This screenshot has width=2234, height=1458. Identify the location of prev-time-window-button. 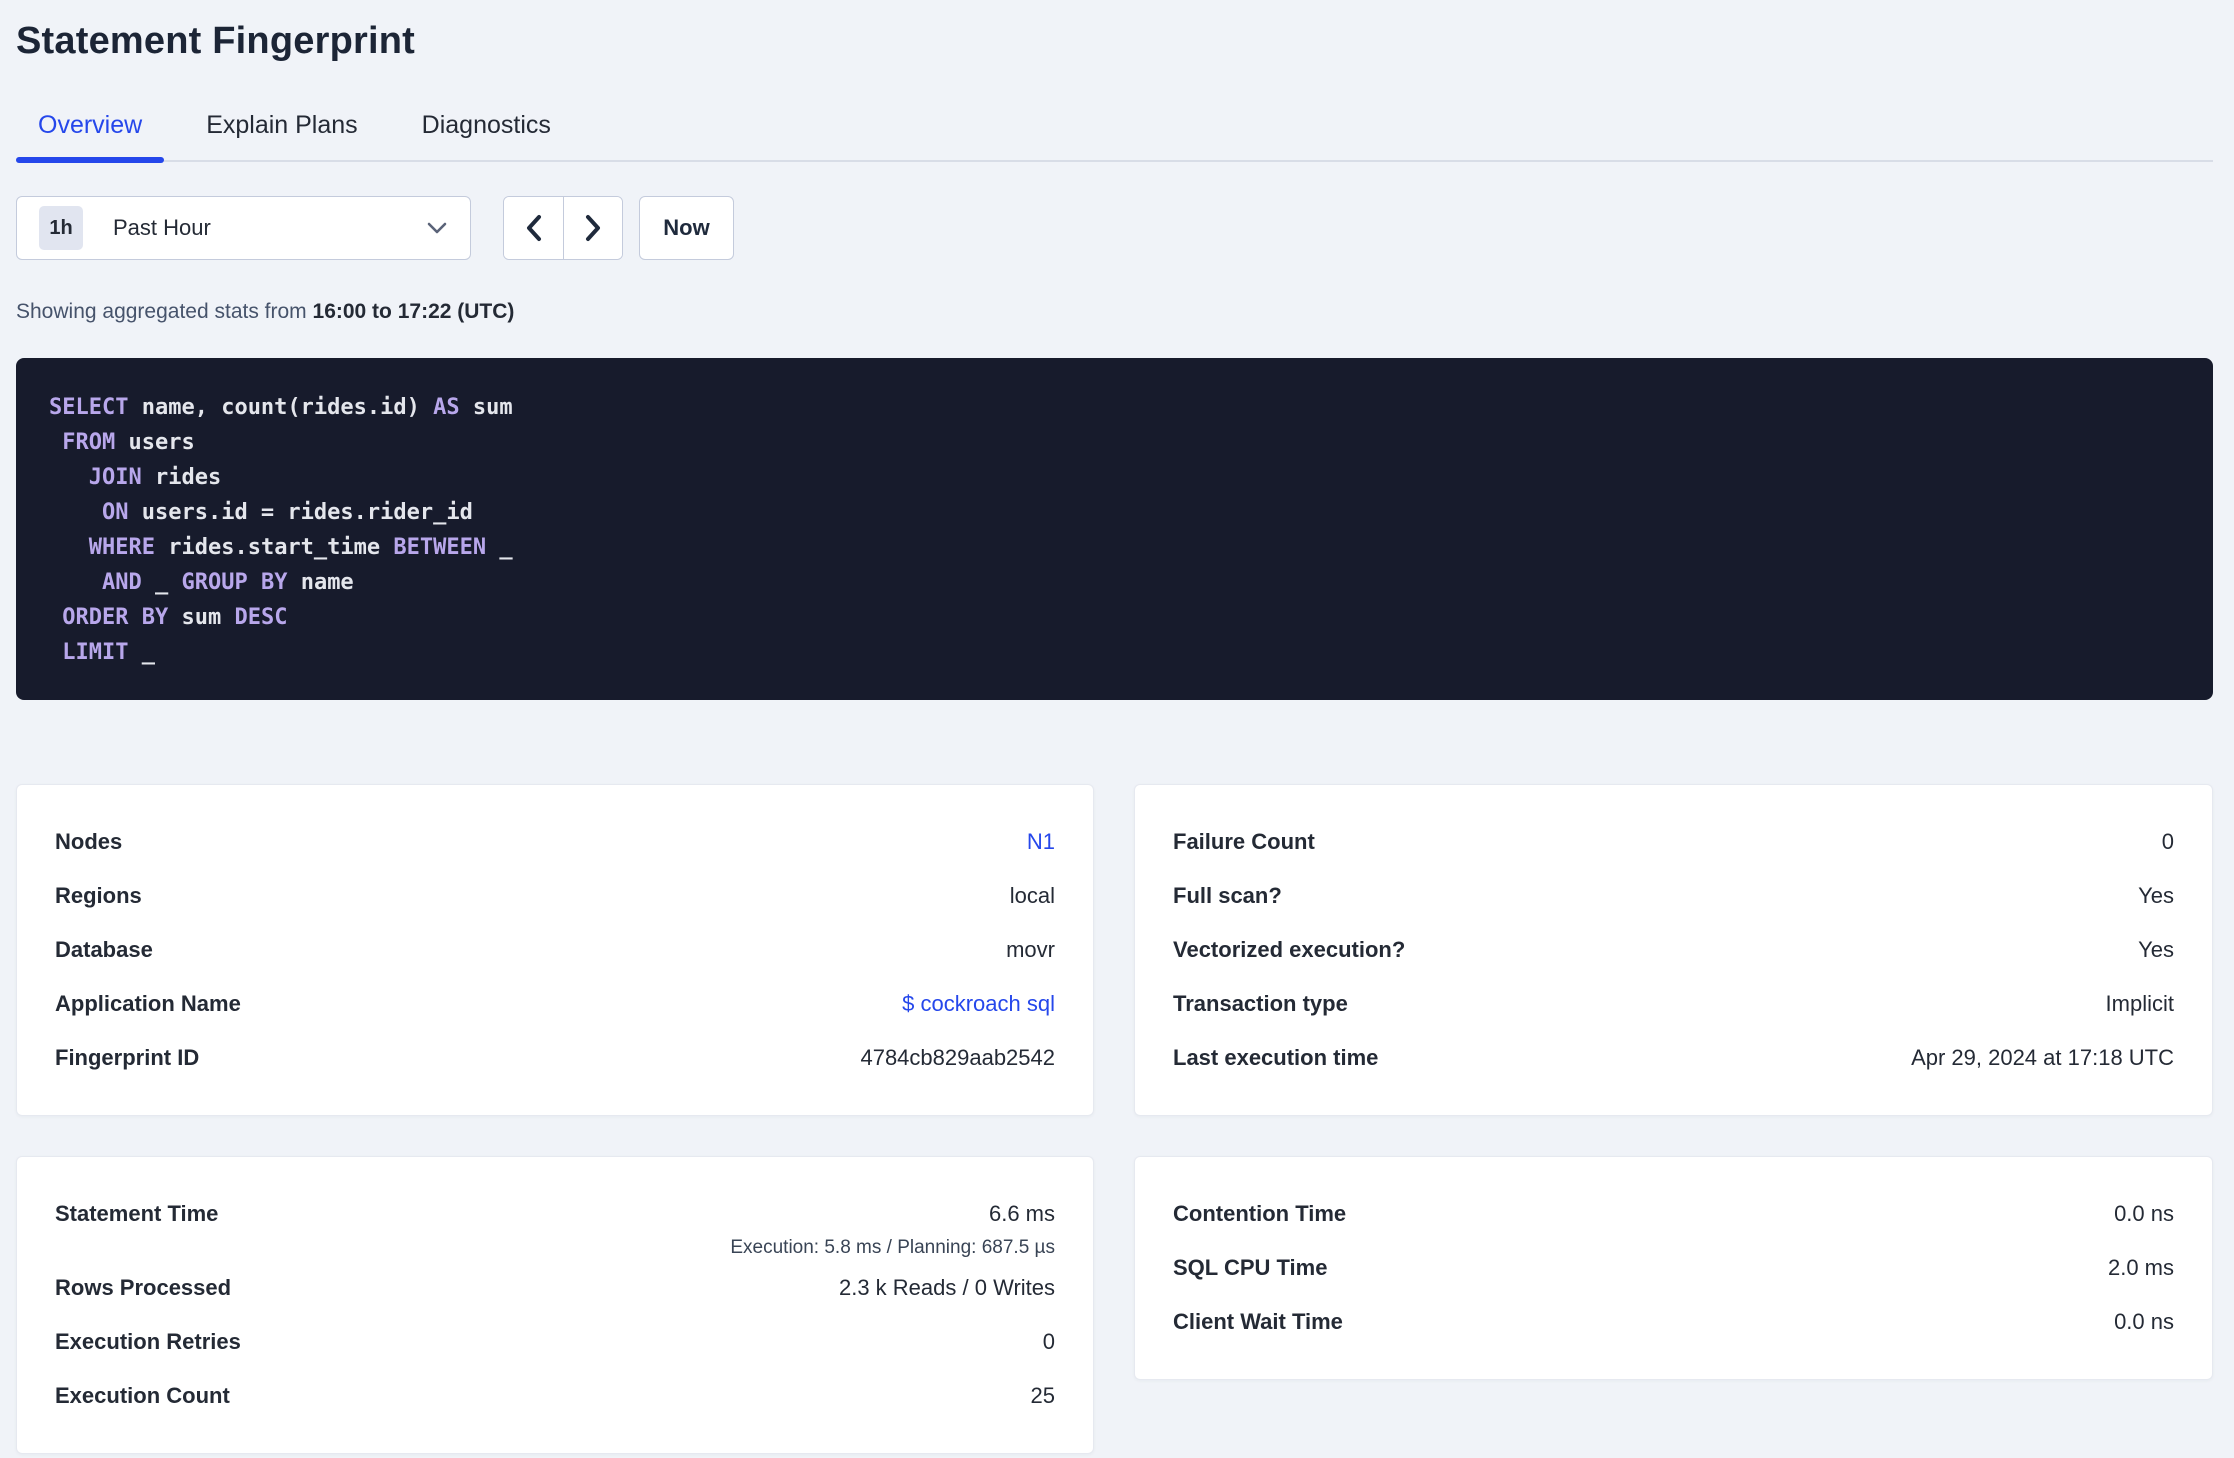
(533, 228).